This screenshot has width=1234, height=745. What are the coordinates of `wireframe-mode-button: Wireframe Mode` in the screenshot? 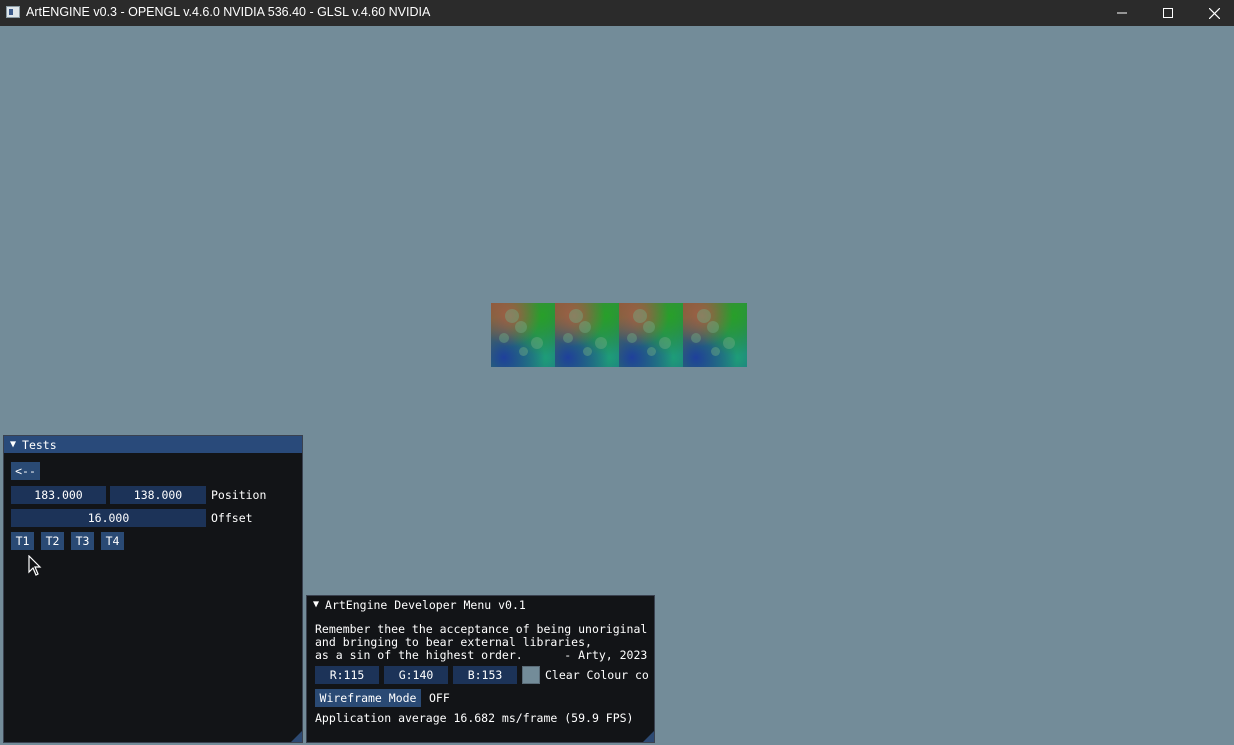 It's located at (368, 698).